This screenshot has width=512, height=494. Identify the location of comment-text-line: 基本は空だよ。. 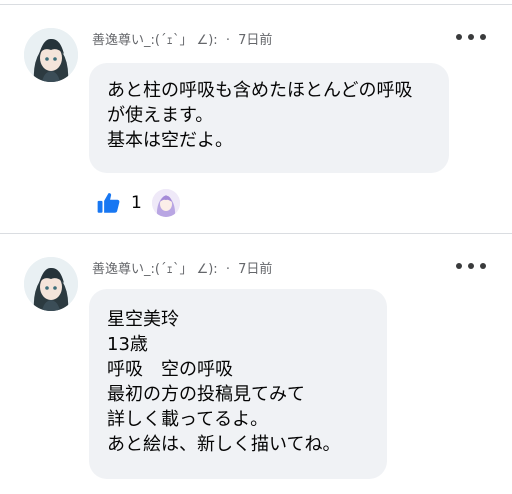
(170, 140).